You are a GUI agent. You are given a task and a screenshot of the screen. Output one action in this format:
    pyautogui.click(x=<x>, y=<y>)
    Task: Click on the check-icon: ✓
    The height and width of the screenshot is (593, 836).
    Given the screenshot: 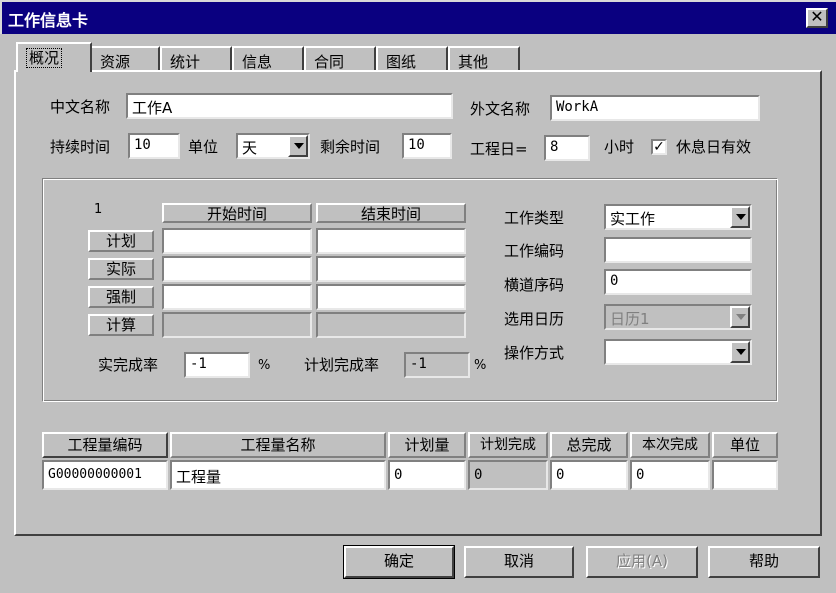 What is the action you would take?
    pyautogui.click(x=659, y=147)
    